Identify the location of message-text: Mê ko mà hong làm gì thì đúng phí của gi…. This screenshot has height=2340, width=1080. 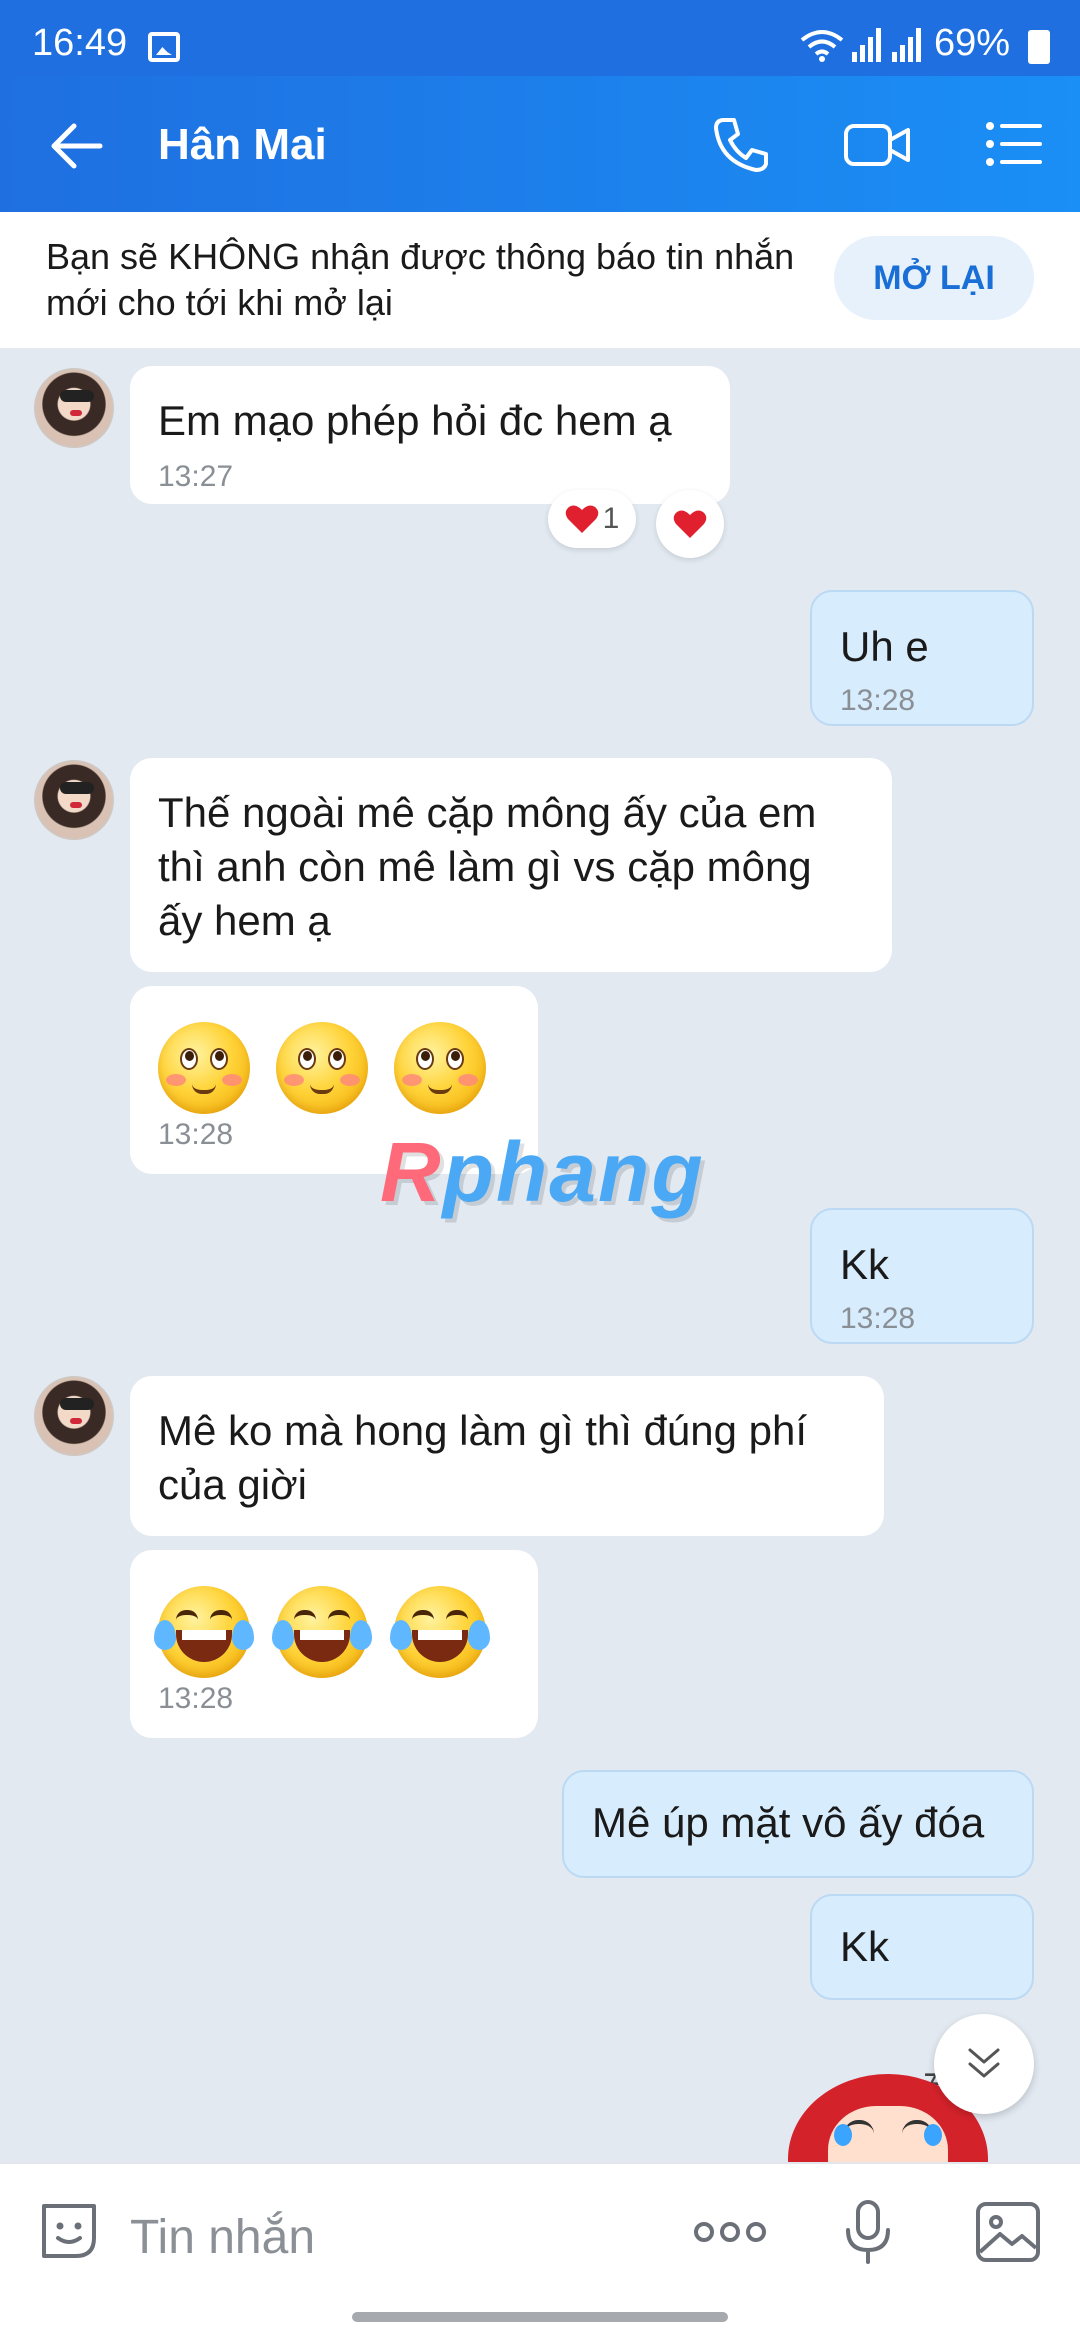
(483, 1457).